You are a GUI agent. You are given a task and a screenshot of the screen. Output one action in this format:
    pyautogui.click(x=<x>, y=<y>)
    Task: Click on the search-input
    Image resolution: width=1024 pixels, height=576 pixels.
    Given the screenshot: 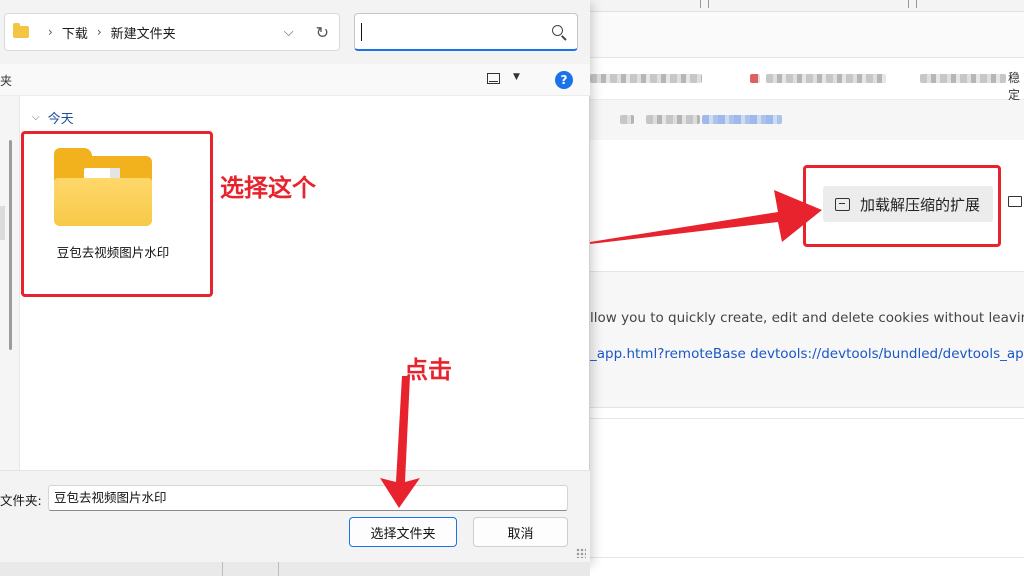 What is the action you would take?
    pyautogui.click(x=466, y=32)
    